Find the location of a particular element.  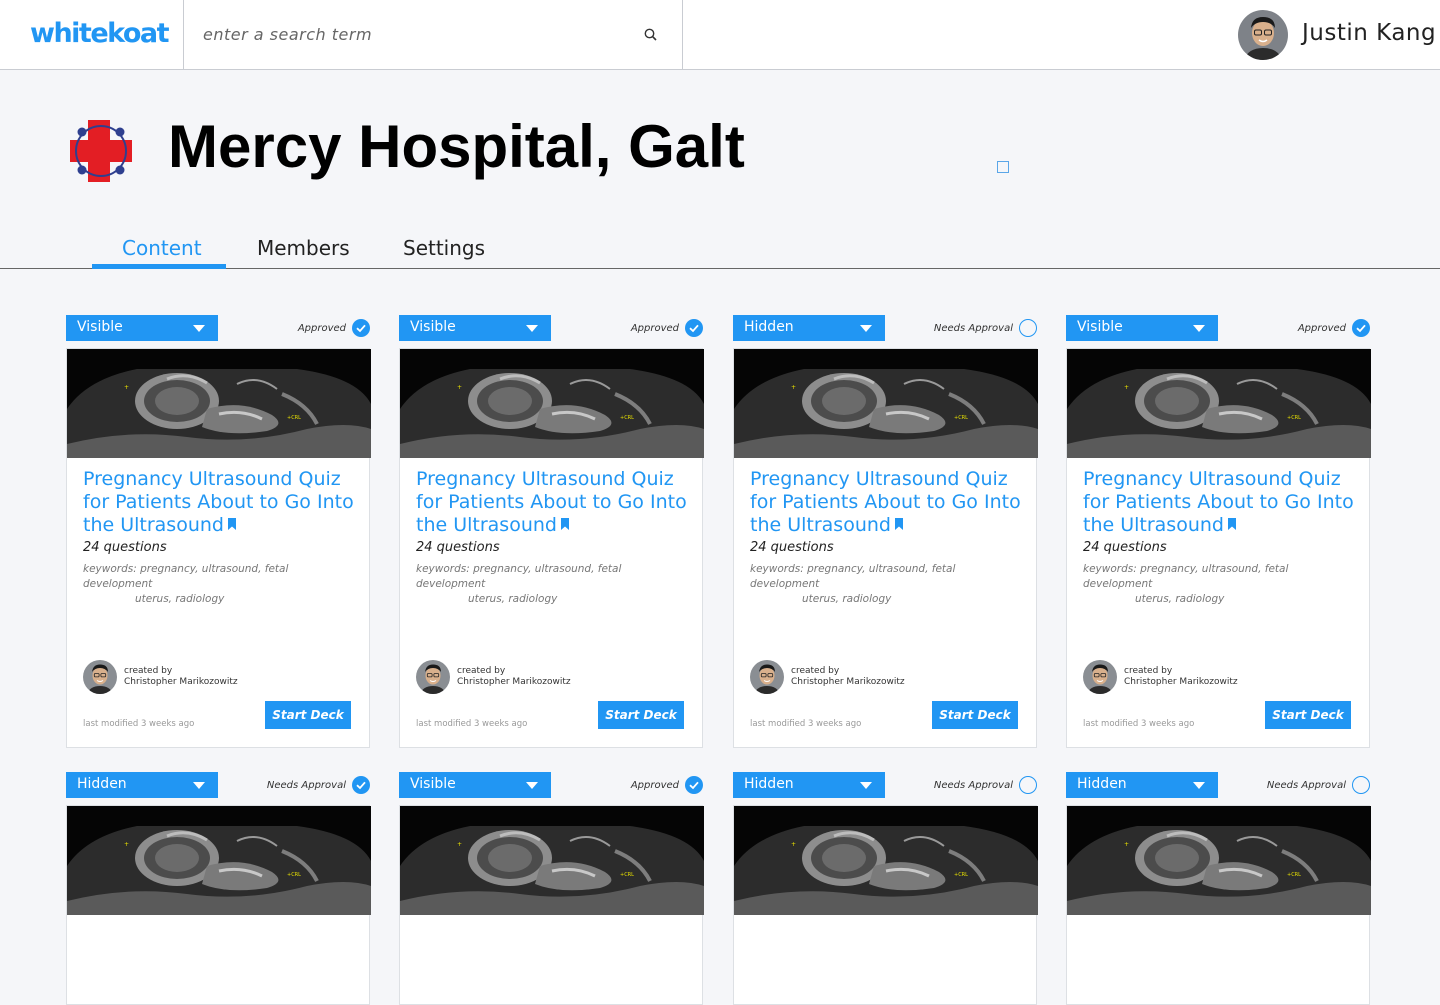

square-checkbox is located at coordinates (1003, 167).